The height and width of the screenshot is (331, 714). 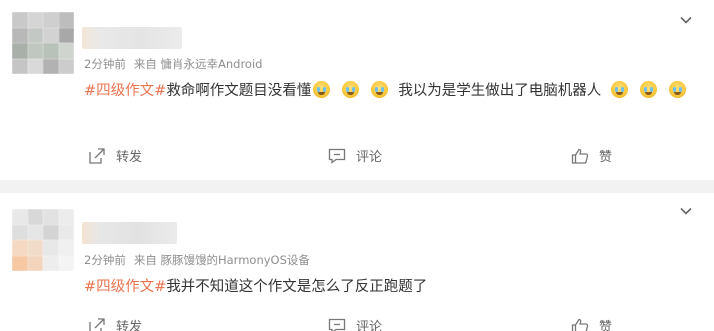 I want to click on post-text: #四级作文# 我并不知道这个作文是怎么了反正跑题了, so click(x=255, y=285).